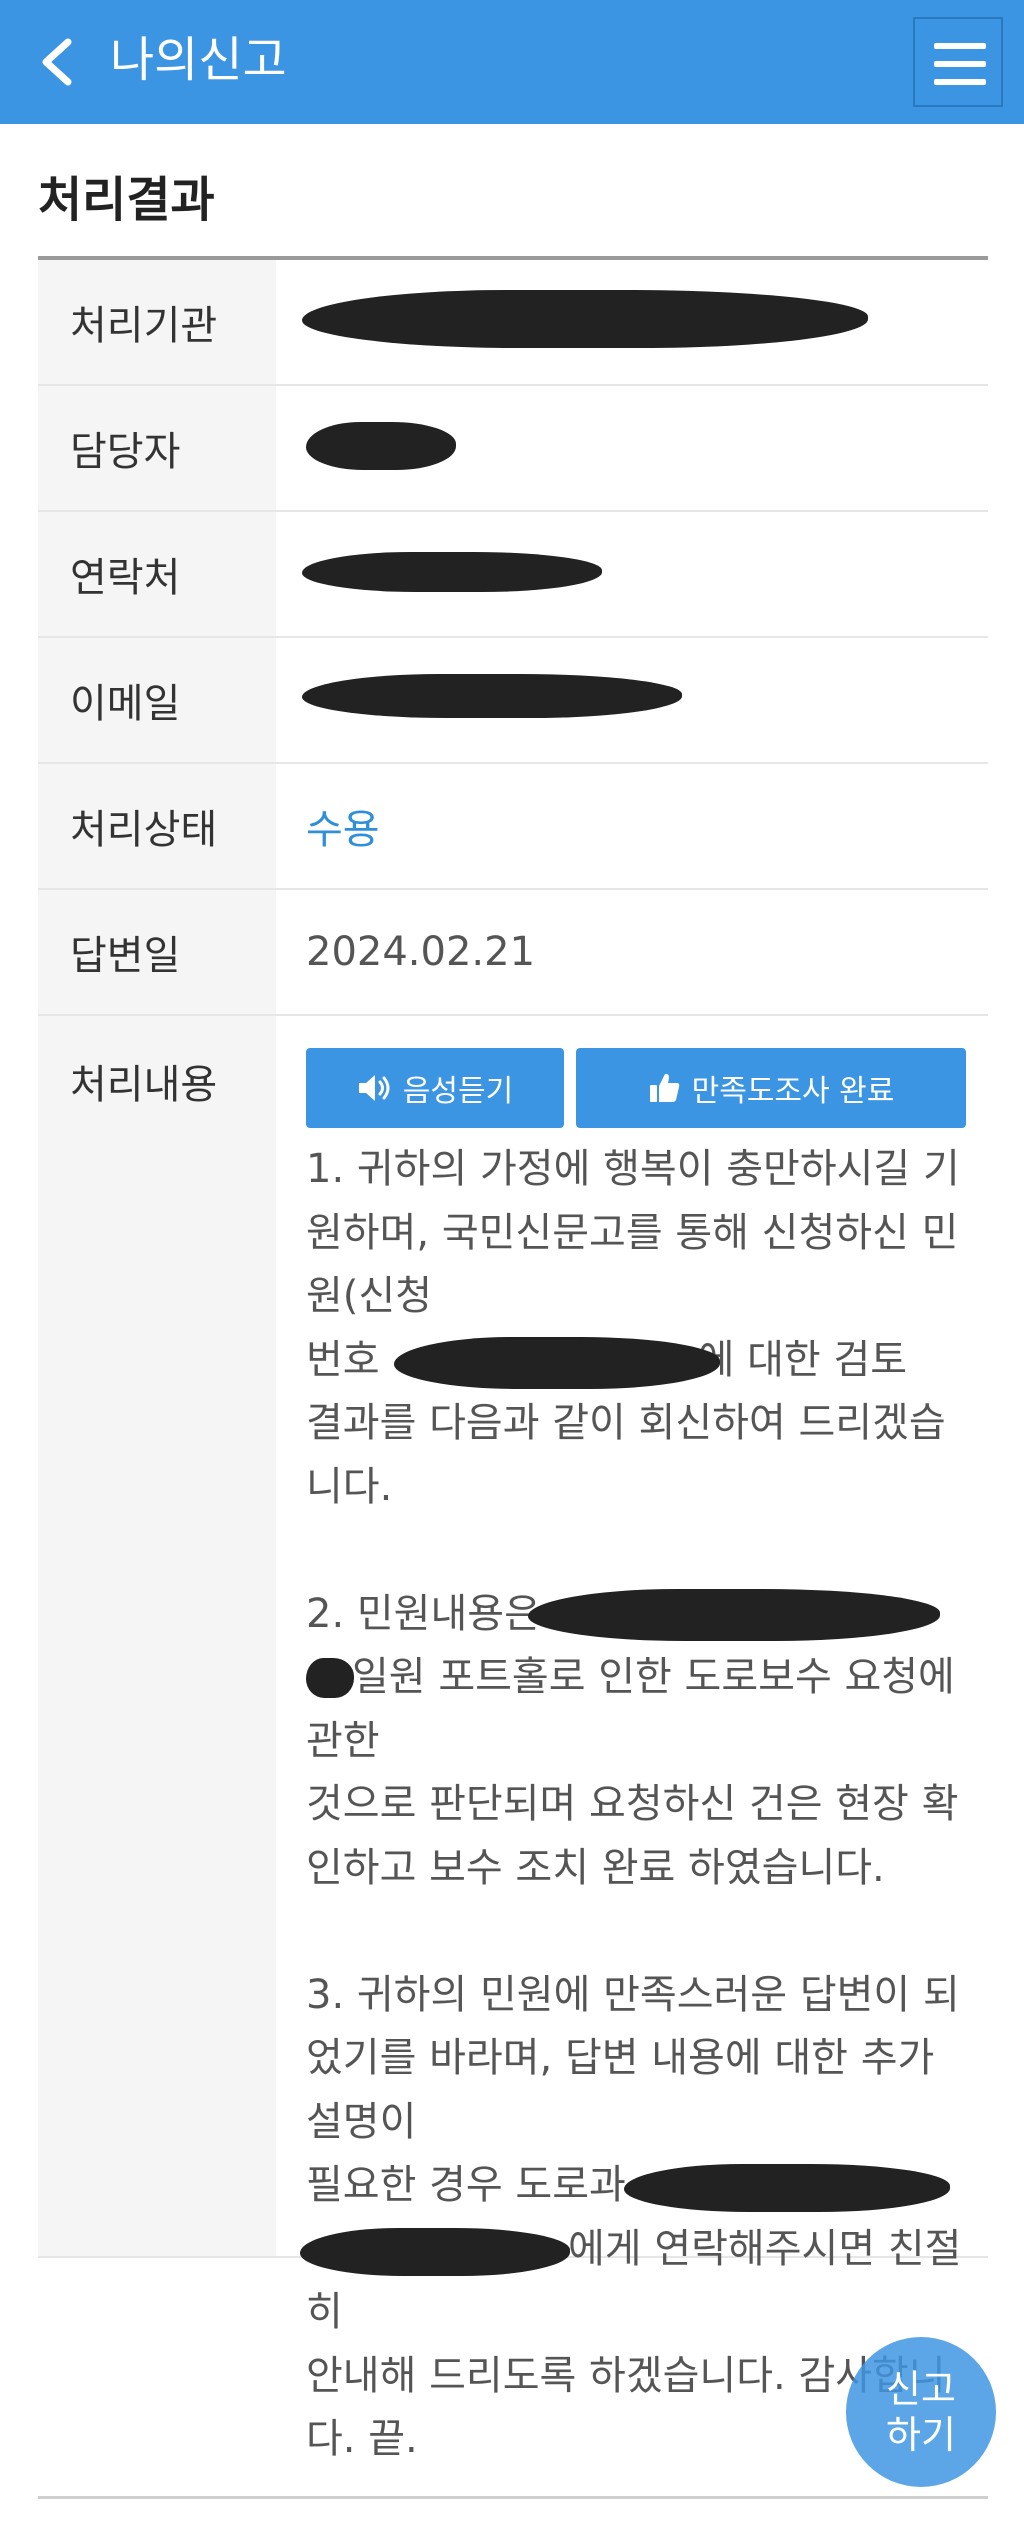  I want to click on row-status: 처리상태 수용, so click(513, 827).